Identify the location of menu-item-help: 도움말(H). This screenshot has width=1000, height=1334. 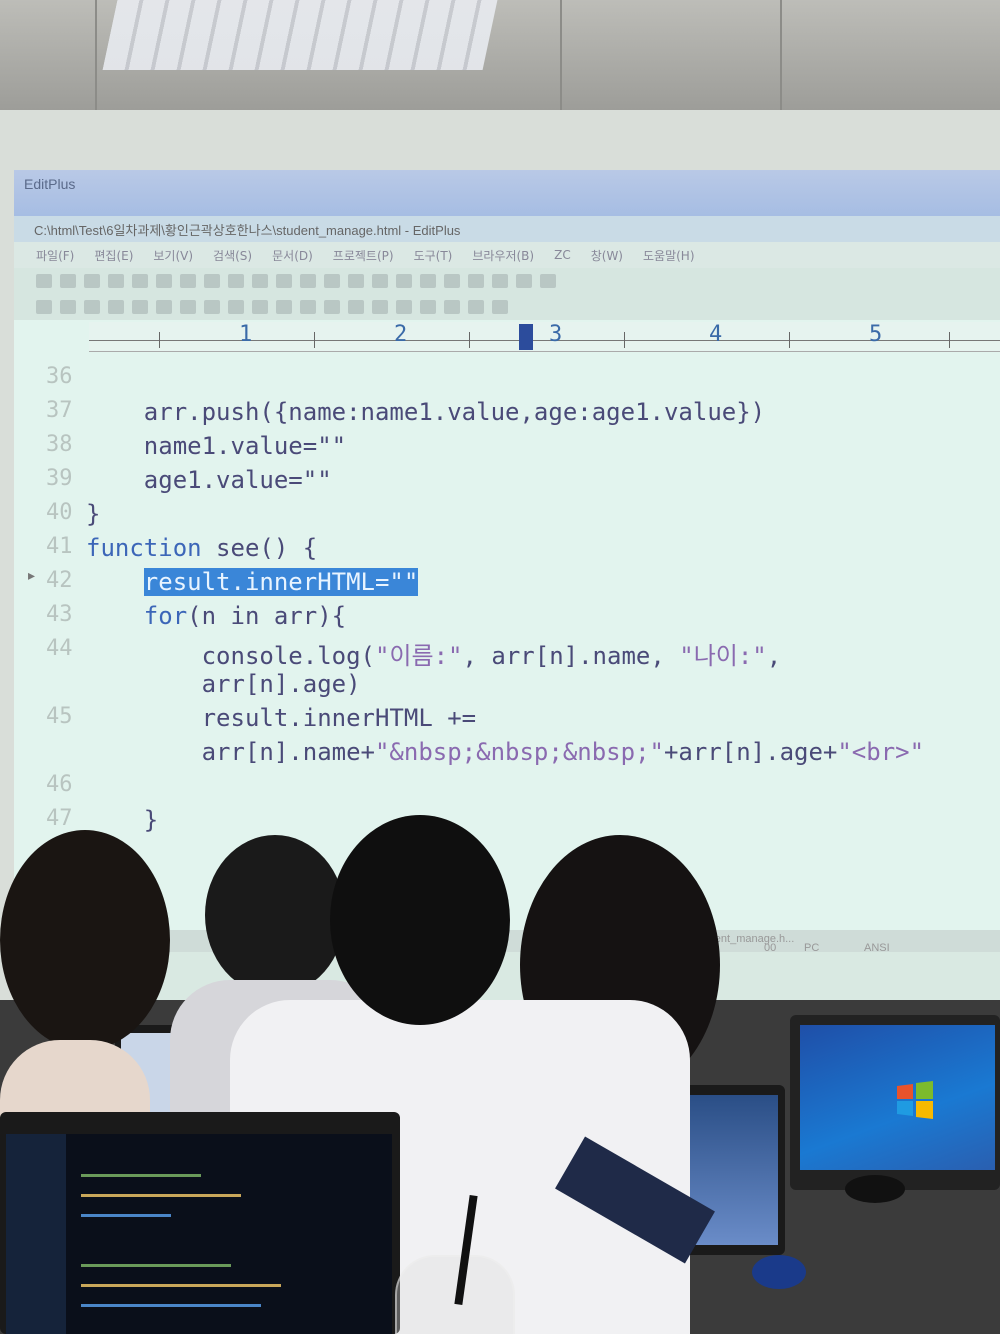
(669, 255).